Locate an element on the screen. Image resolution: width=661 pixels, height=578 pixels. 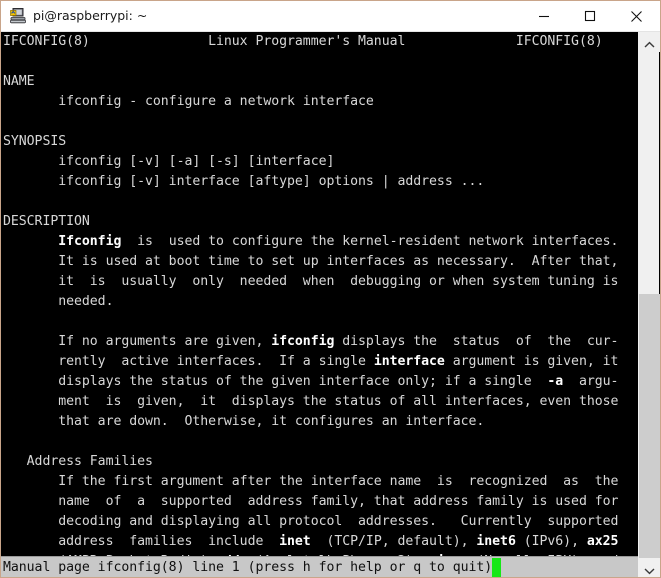
chevron-down-icon is located at coordinates (649, 570).